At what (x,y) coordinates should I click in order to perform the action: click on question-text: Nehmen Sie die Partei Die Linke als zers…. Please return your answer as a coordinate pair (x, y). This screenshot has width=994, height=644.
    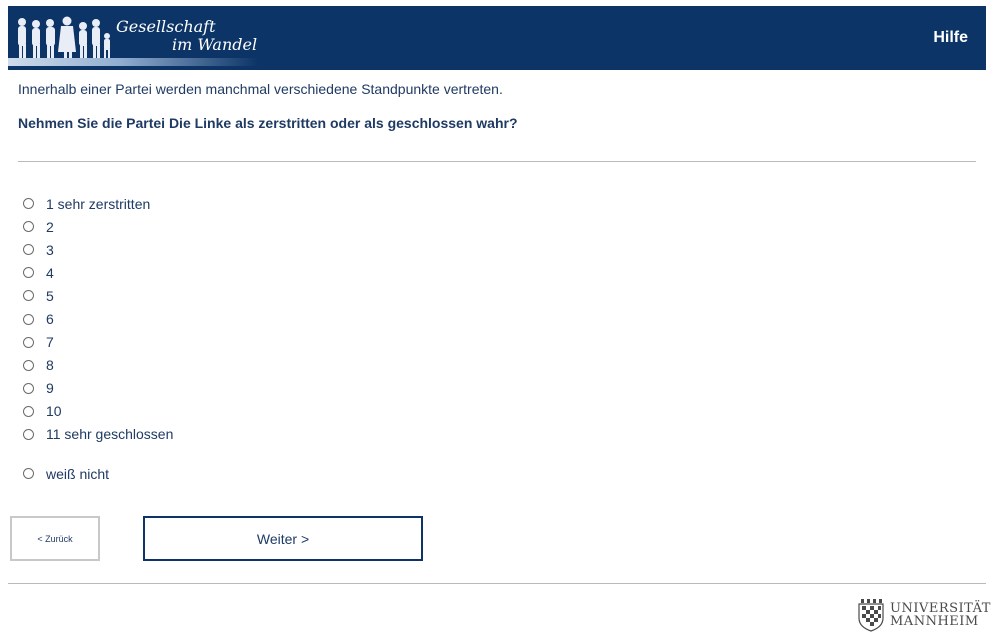
    Looking at the image, I should click on (268, 123).